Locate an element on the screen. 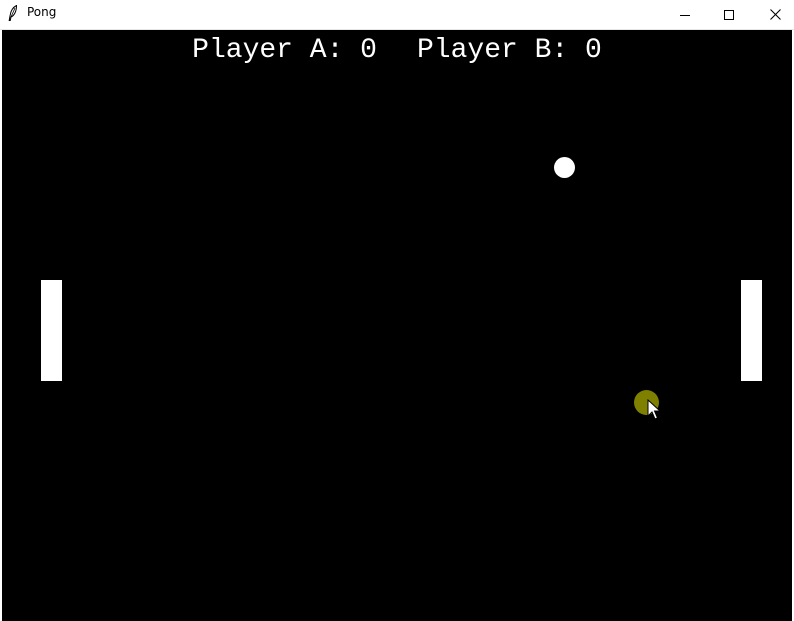 This screenshot has width=794, height=621. ball is located at coordinates (564, 167).